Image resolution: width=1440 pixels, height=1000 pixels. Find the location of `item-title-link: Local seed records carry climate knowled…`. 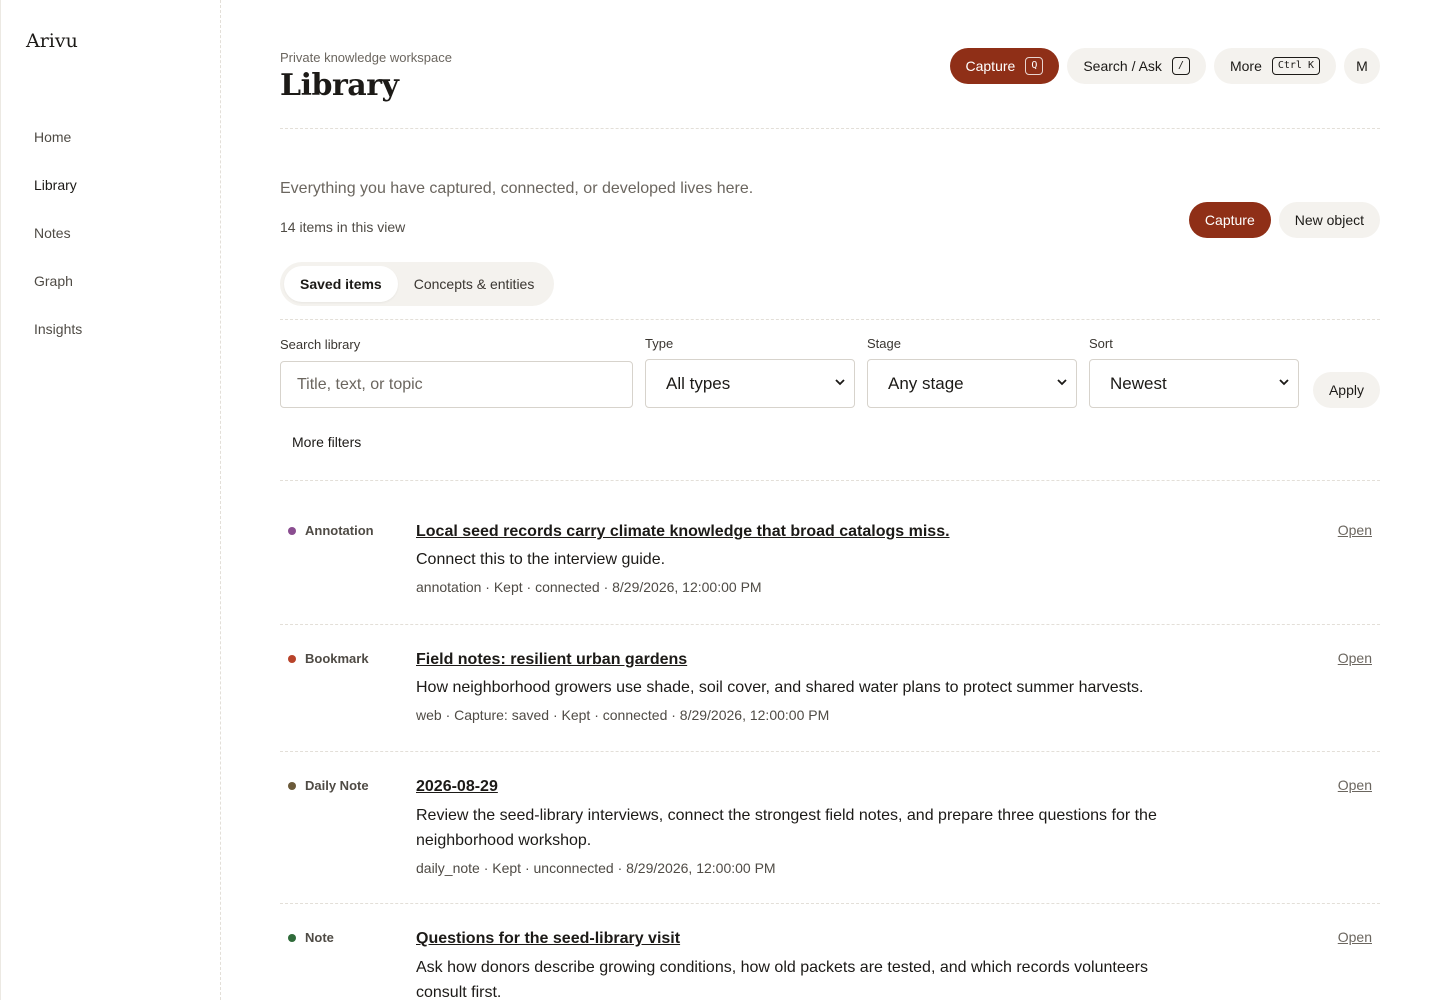

item-title-link: Local seed records carry climate knowled… is located at coordinates (683, 532).